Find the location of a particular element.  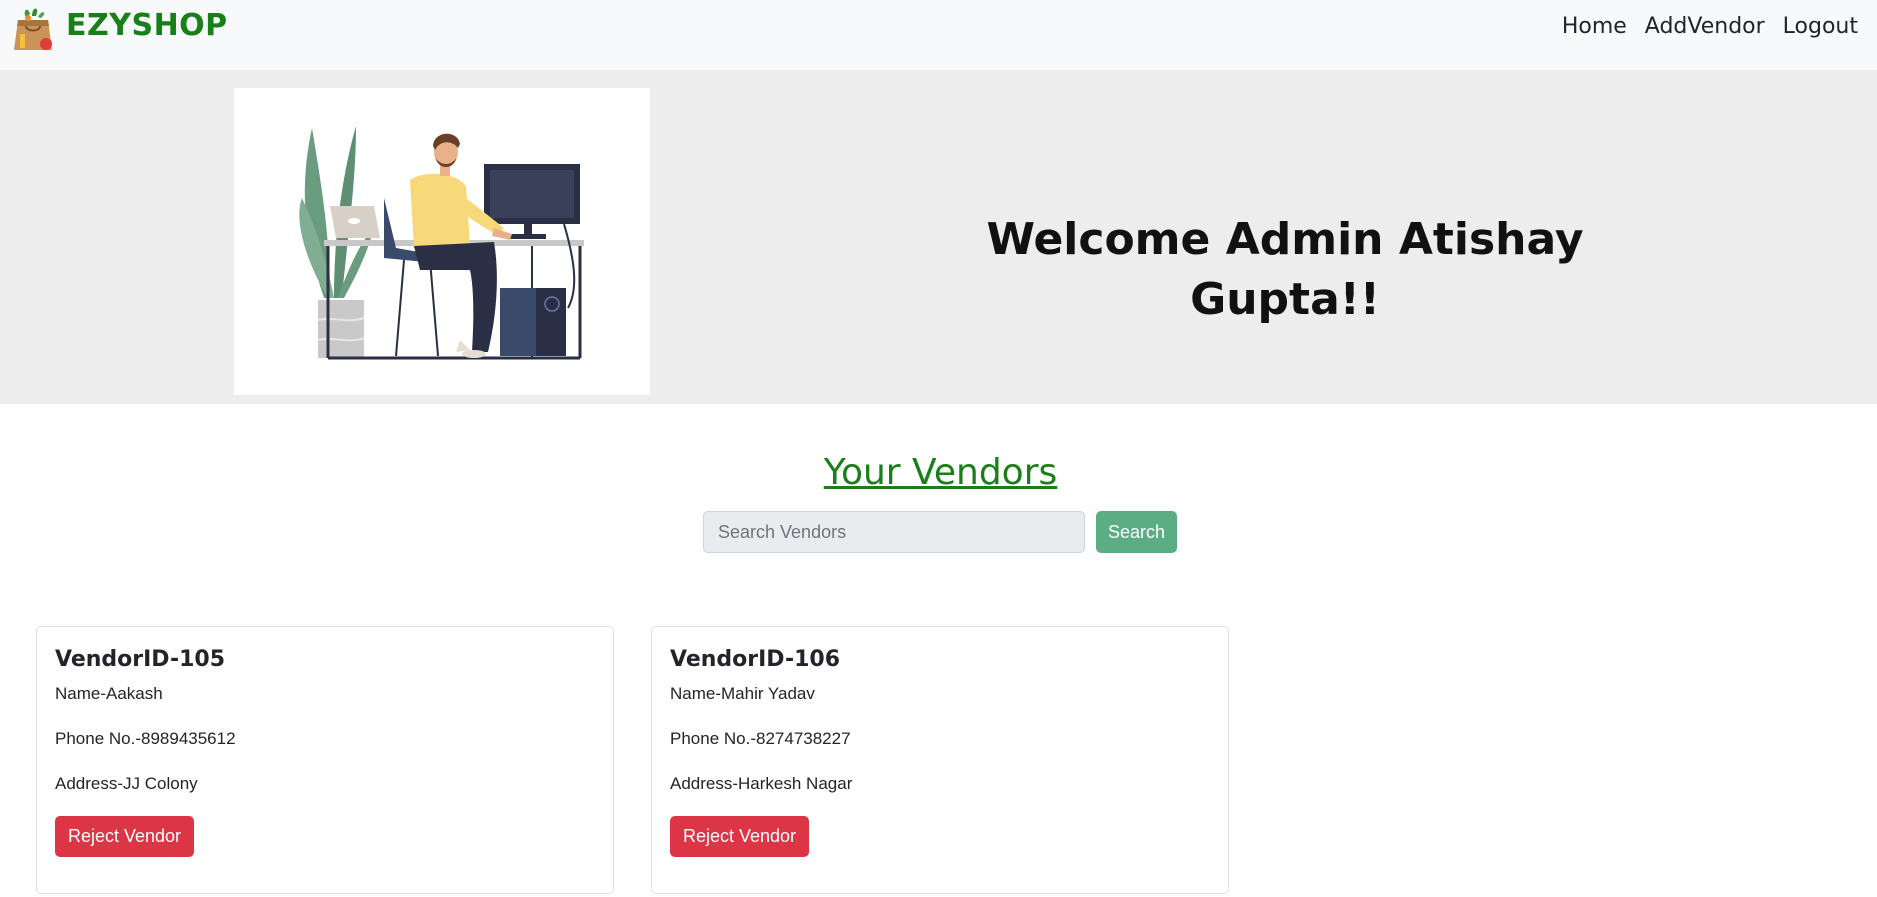

vendor-address: Address-Harkesh Nagar is located at coordinates (761, 783).